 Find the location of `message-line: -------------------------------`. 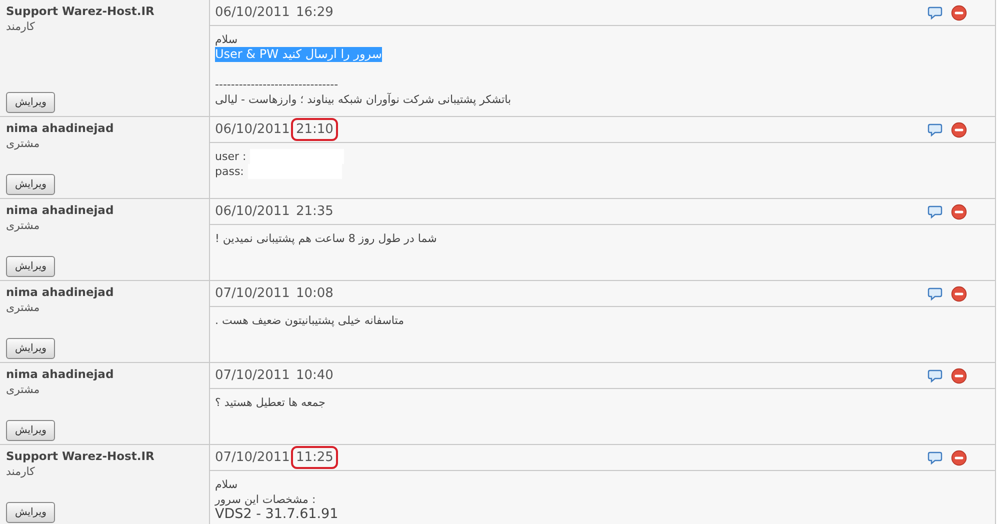

message-line: ------------------------------- is located at coordinates (276, 84).